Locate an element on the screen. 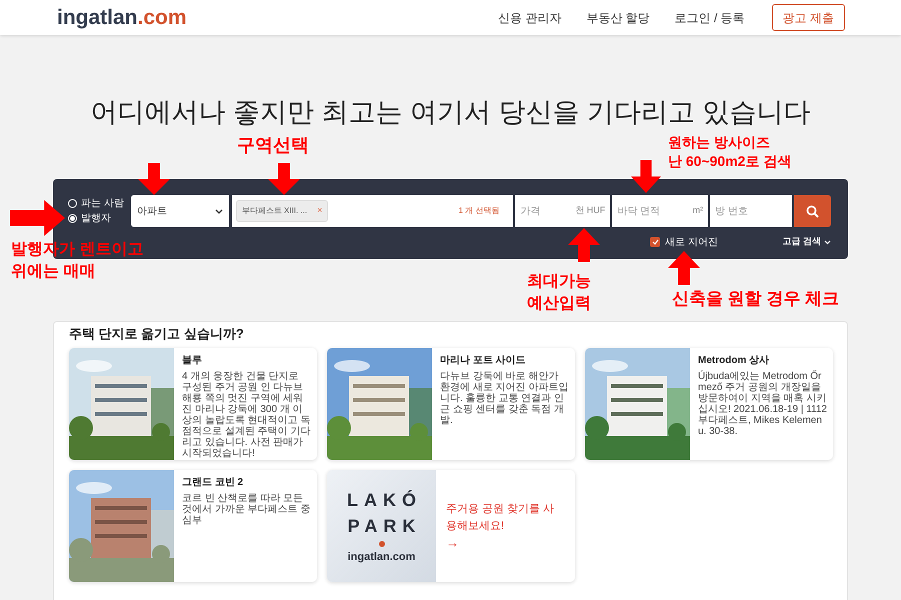 The width and height of the screenshot is (901, 600). project-card: 마리나 포트 사이드 다뉴브 강둑에 바로 해안가 환경에 새로 지어진 아파트입니다. 훌륭한 교통 연결과 인근 쇼핑 센터를 갖춘 독점 개발. is located at coordinates (451, 404).